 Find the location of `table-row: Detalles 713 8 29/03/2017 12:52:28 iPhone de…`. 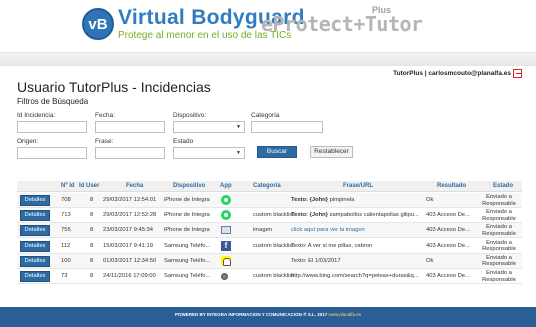

table-row: Detalles 713 8 29/03/2017 12:52:28 iPhone de… is located at coordinates (269, 216).